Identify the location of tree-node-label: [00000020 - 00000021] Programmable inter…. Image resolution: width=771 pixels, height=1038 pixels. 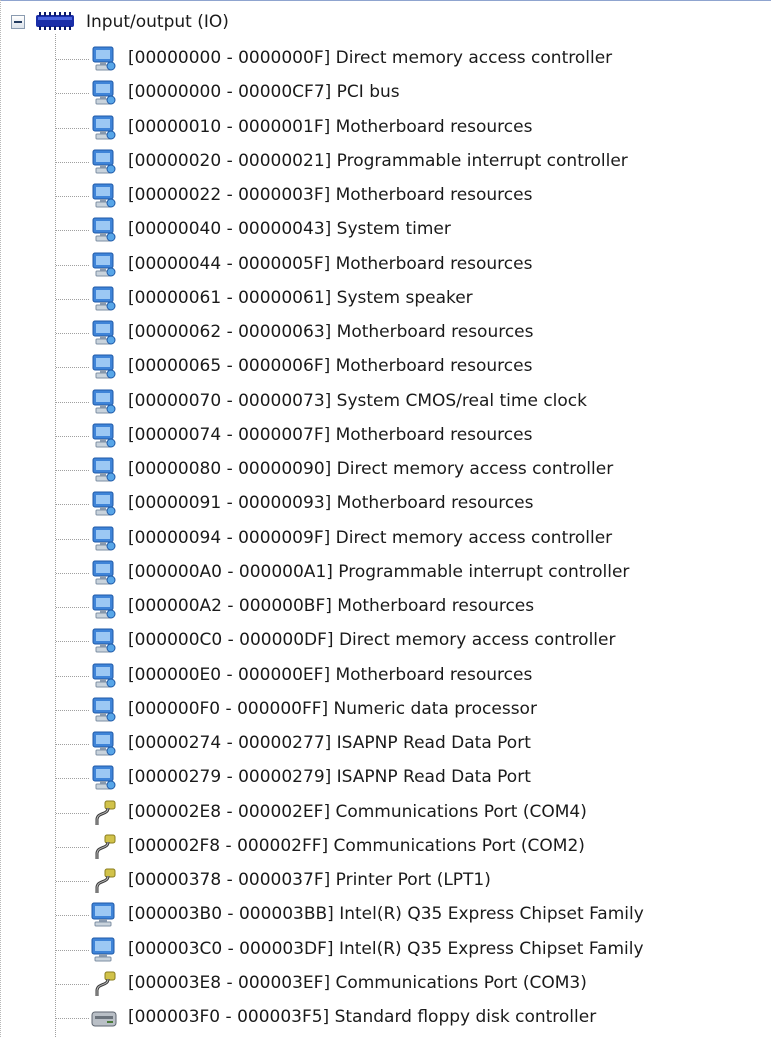
(378, 160).